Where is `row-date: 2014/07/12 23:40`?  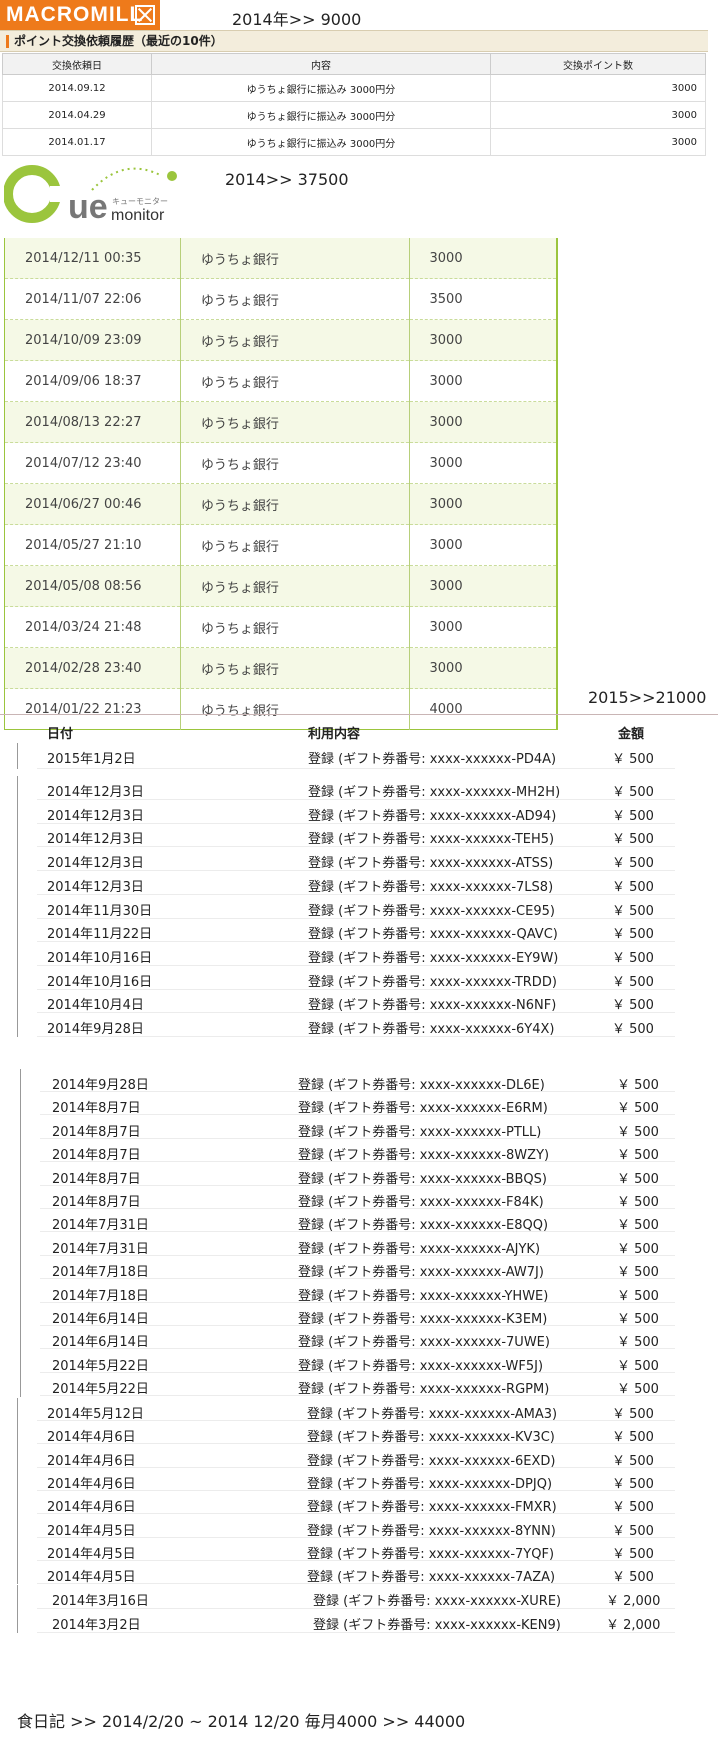 row-date: 2014/07/12 23:40 is located at coordinates (92, 463).